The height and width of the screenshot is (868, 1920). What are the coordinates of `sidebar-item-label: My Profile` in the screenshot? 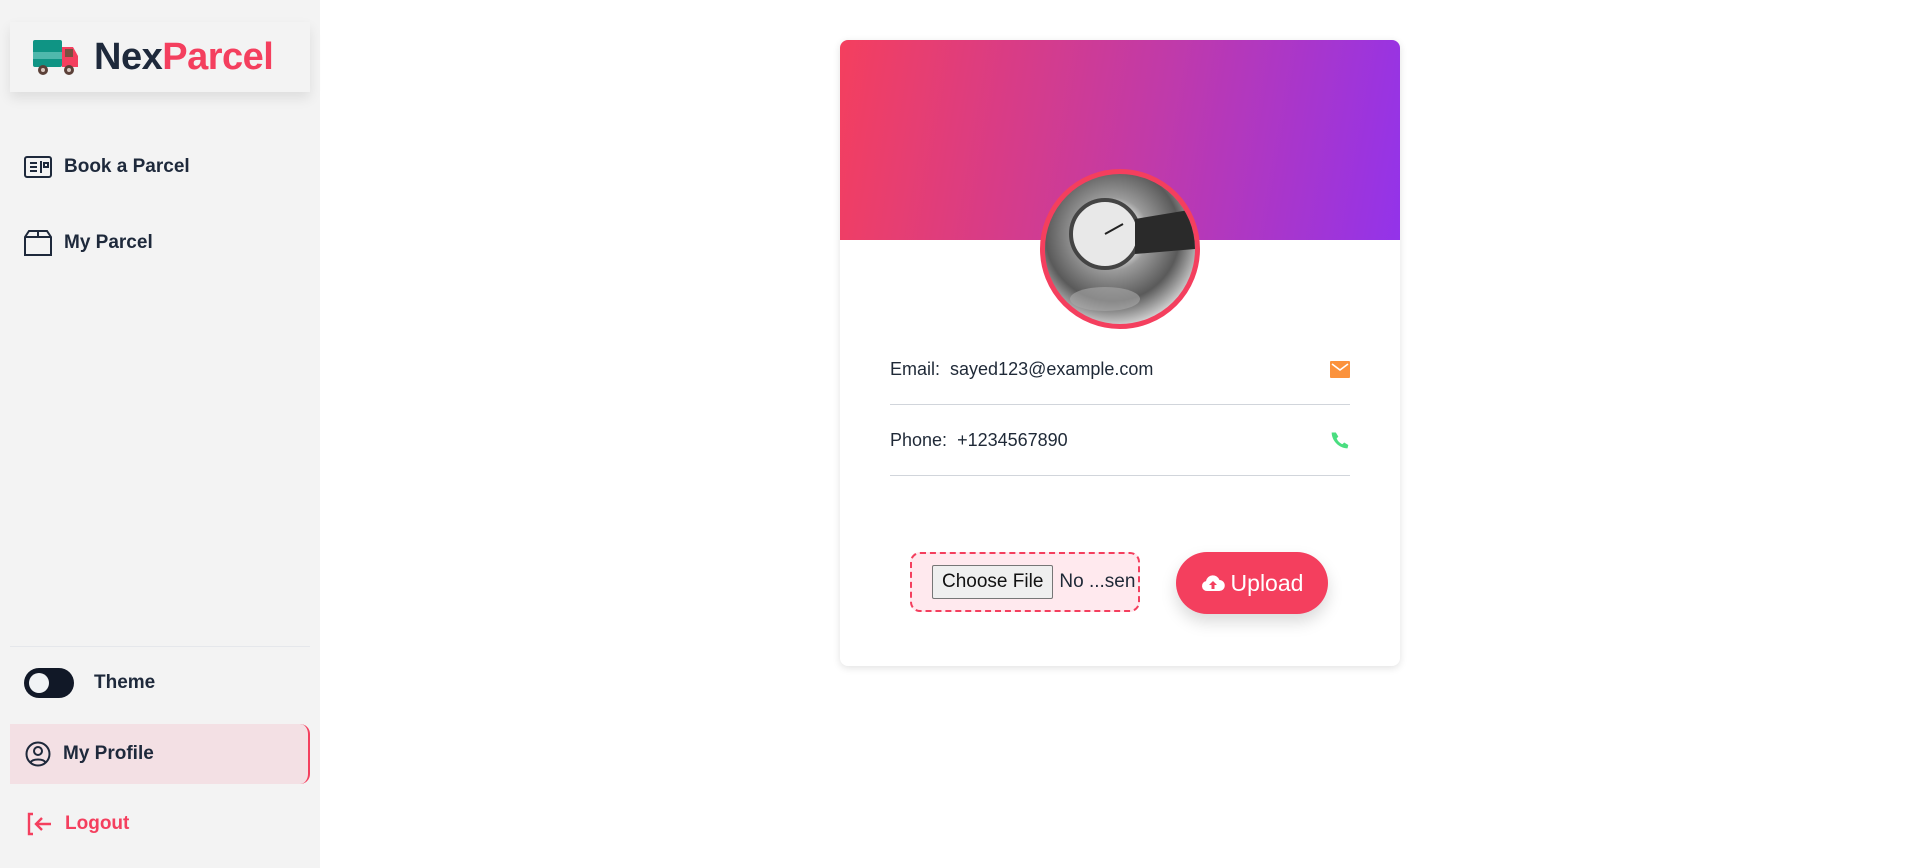 It's located at (108, 753).